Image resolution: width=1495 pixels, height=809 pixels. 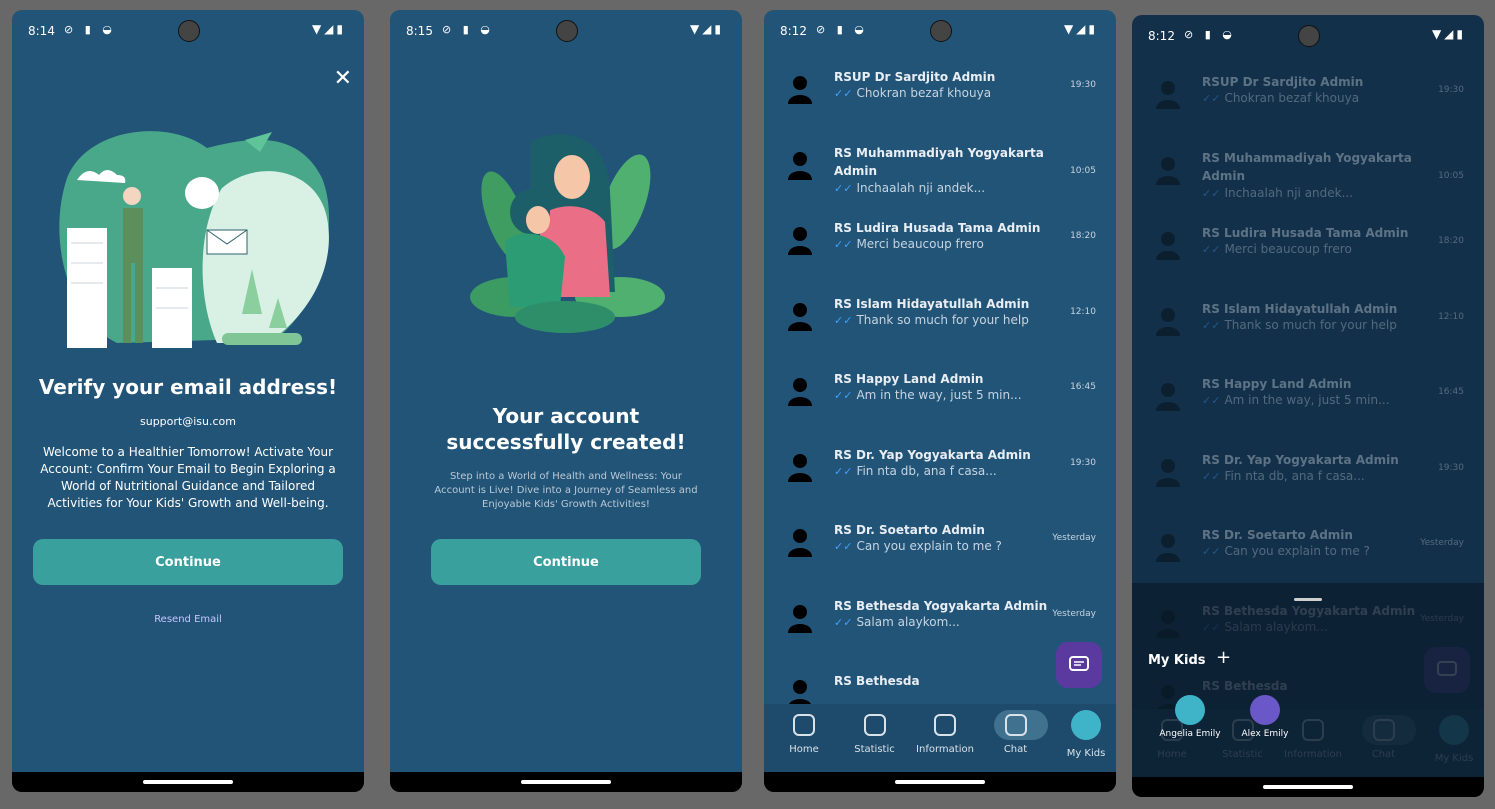 I want to click on tab-label: My Kids, so click(x=1086, y=753).